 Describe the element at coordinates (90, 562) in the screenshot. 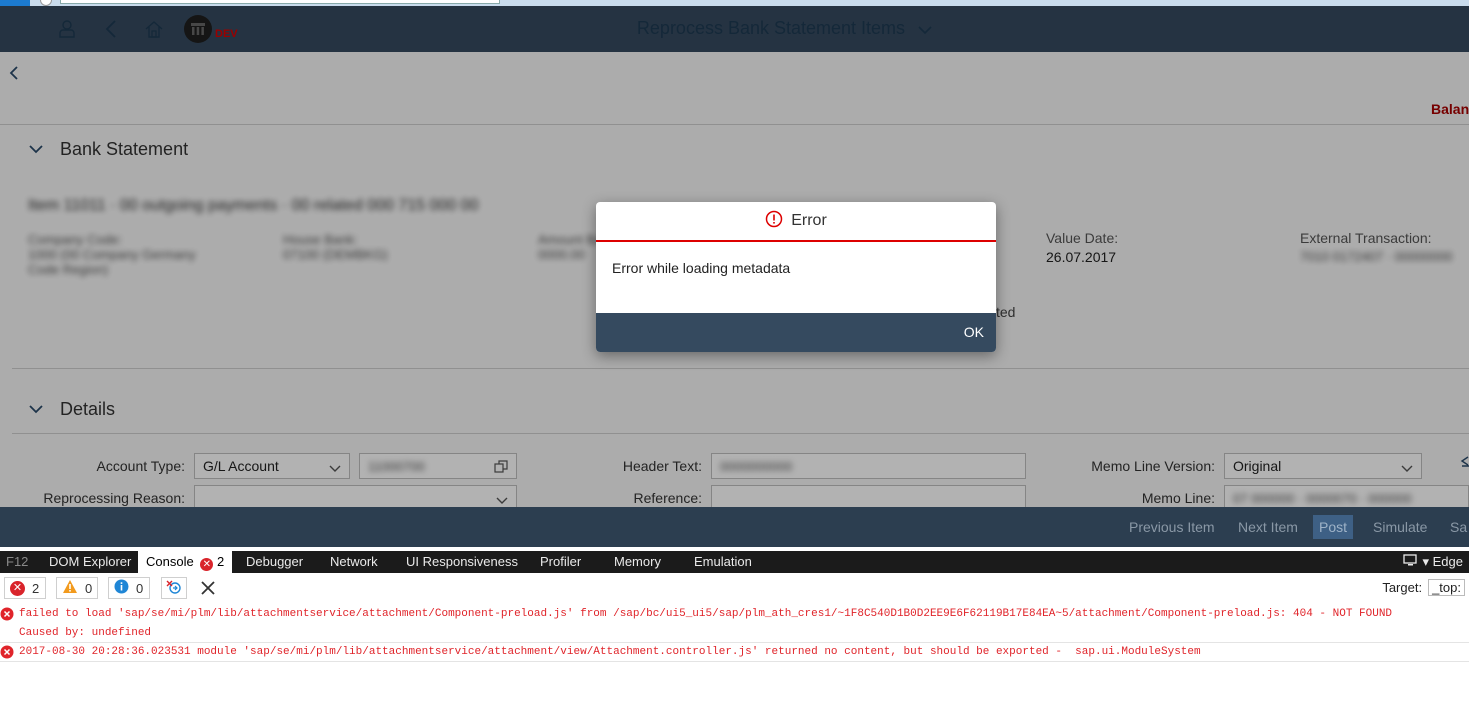

I see `tab-dom-explorer: DOM Explorer` at that location.